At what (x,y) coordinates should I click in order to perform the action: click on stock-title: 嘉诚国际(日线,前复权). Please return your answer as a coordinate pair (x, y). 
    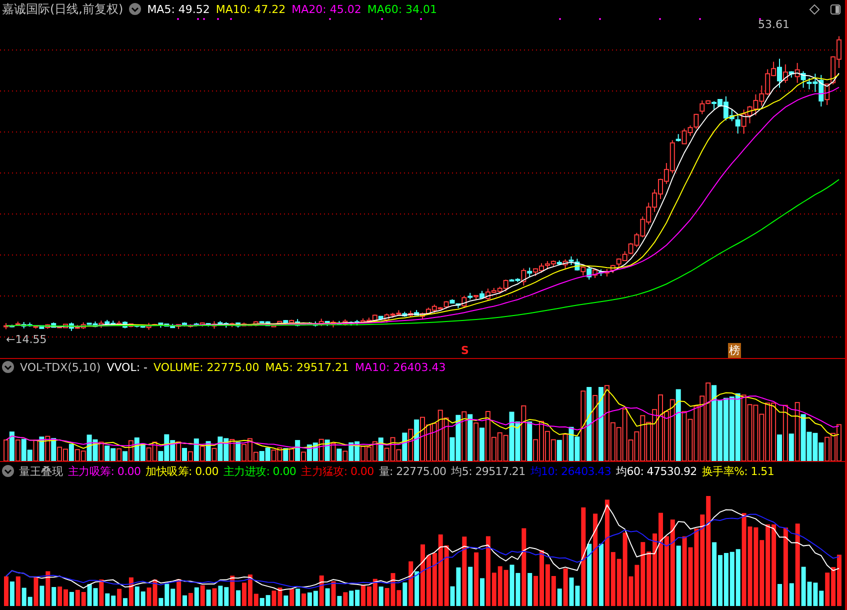
    Looking at the image, I should click on (63, 9).